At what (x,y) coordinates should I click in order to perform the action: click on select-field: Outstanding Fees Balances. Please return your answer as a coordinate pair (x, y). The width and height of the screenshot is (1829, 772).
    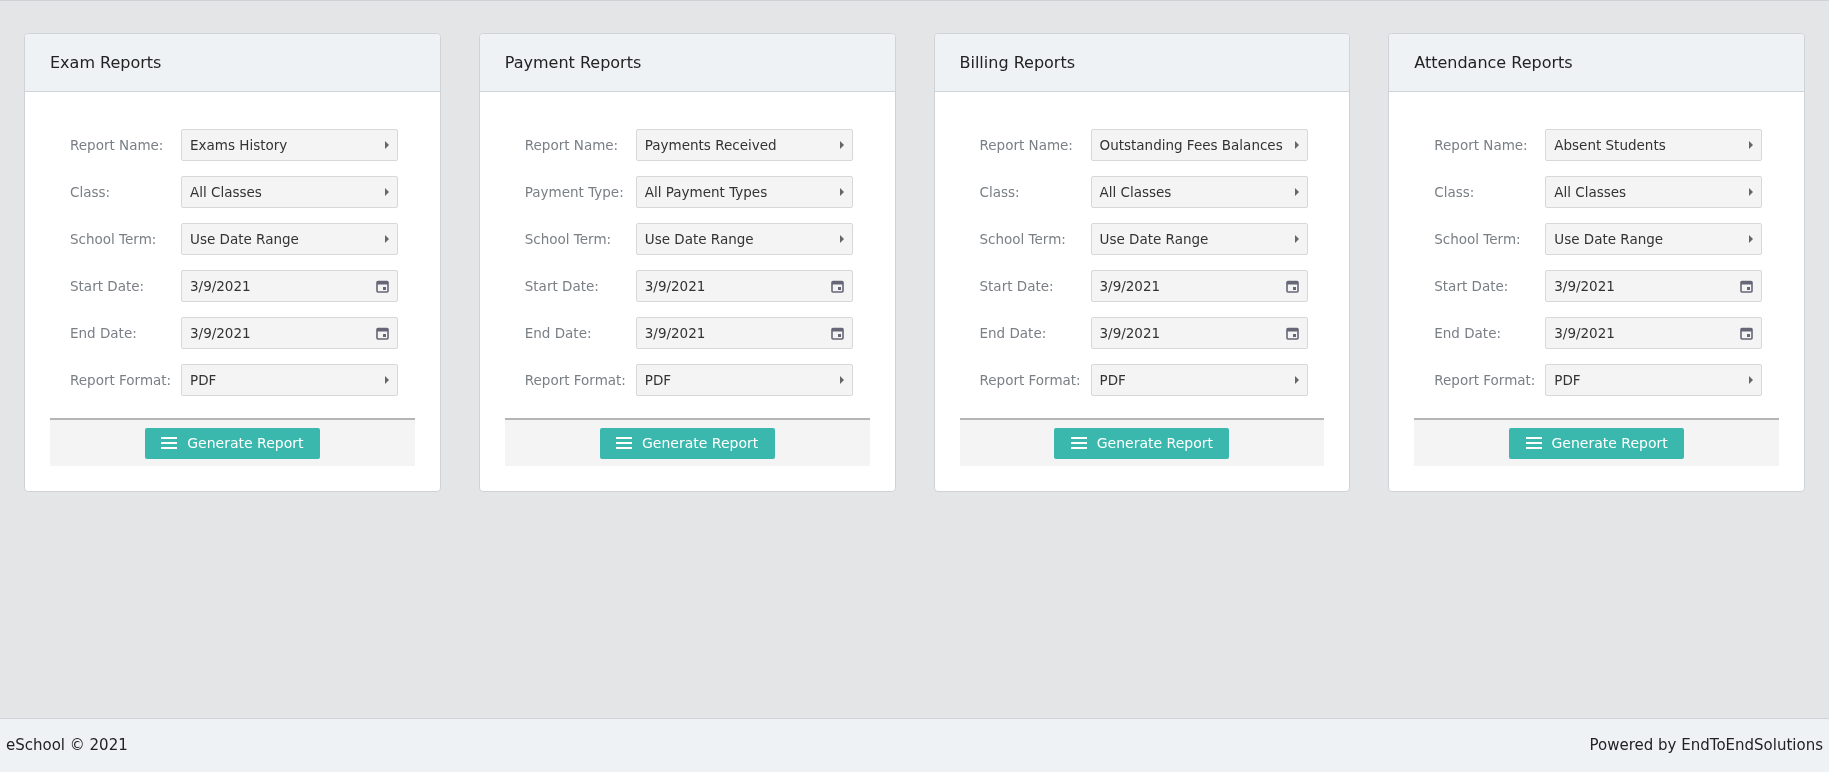
    Looking at the image, I should click on (1199, 145).